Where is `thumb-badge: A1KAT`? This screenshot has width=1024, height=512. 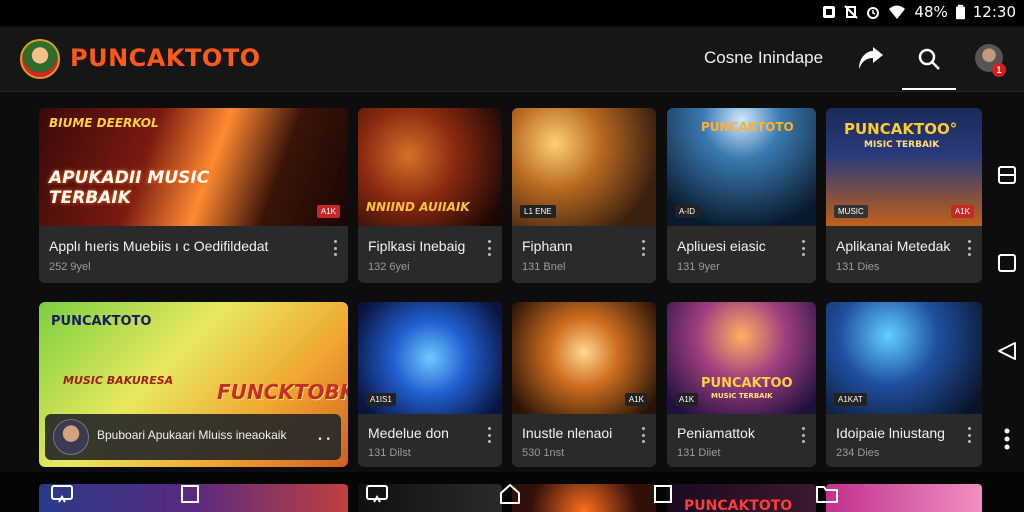
thumb-badge: A1KAT is located at coordinates (850, 399).